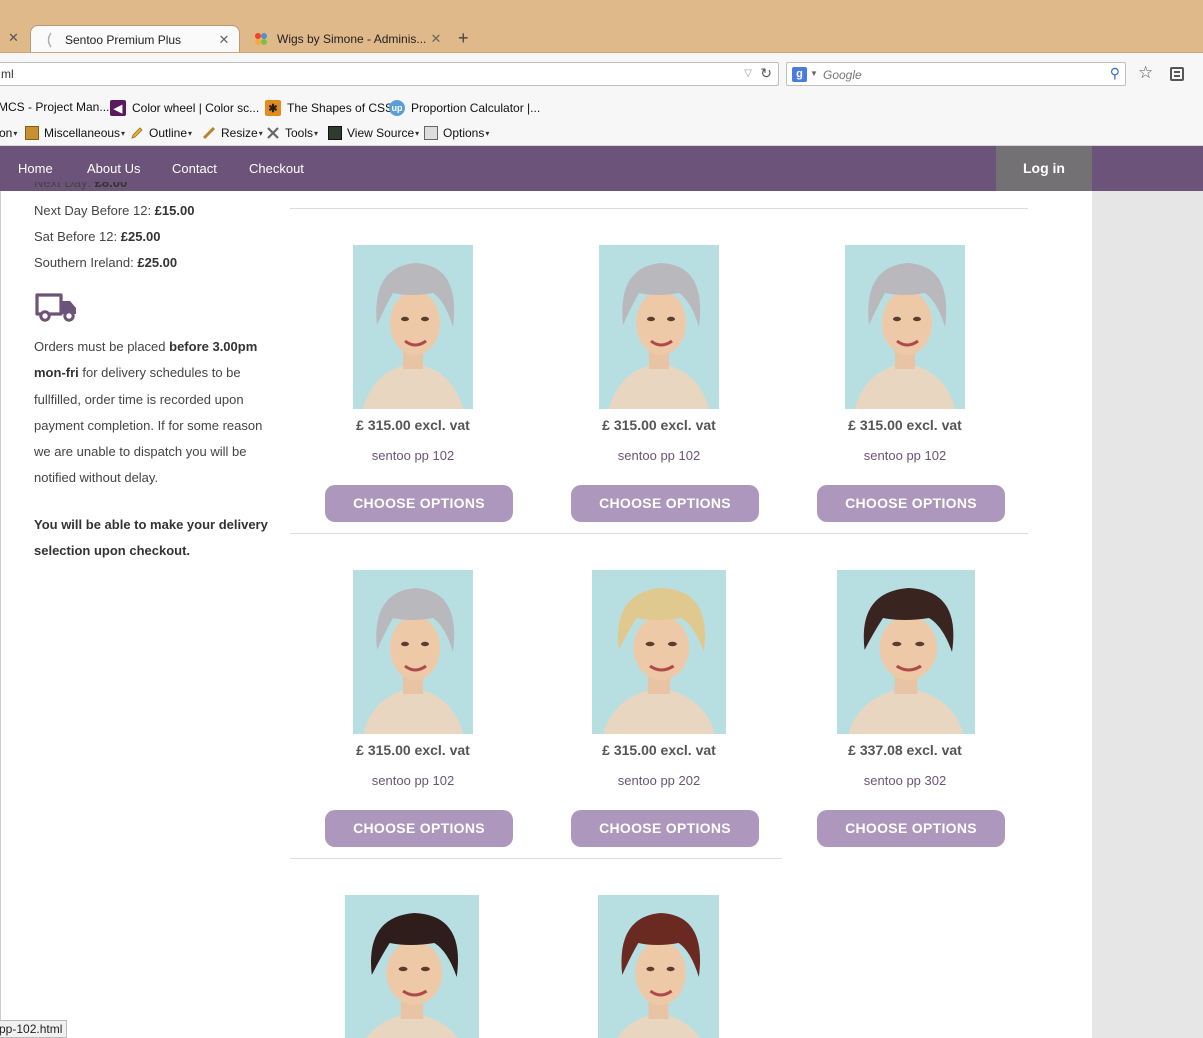  Describe the element at coordinates (102, 346) in the screenshot. I see `delivery-info-text: Orders must be placed` at that location.